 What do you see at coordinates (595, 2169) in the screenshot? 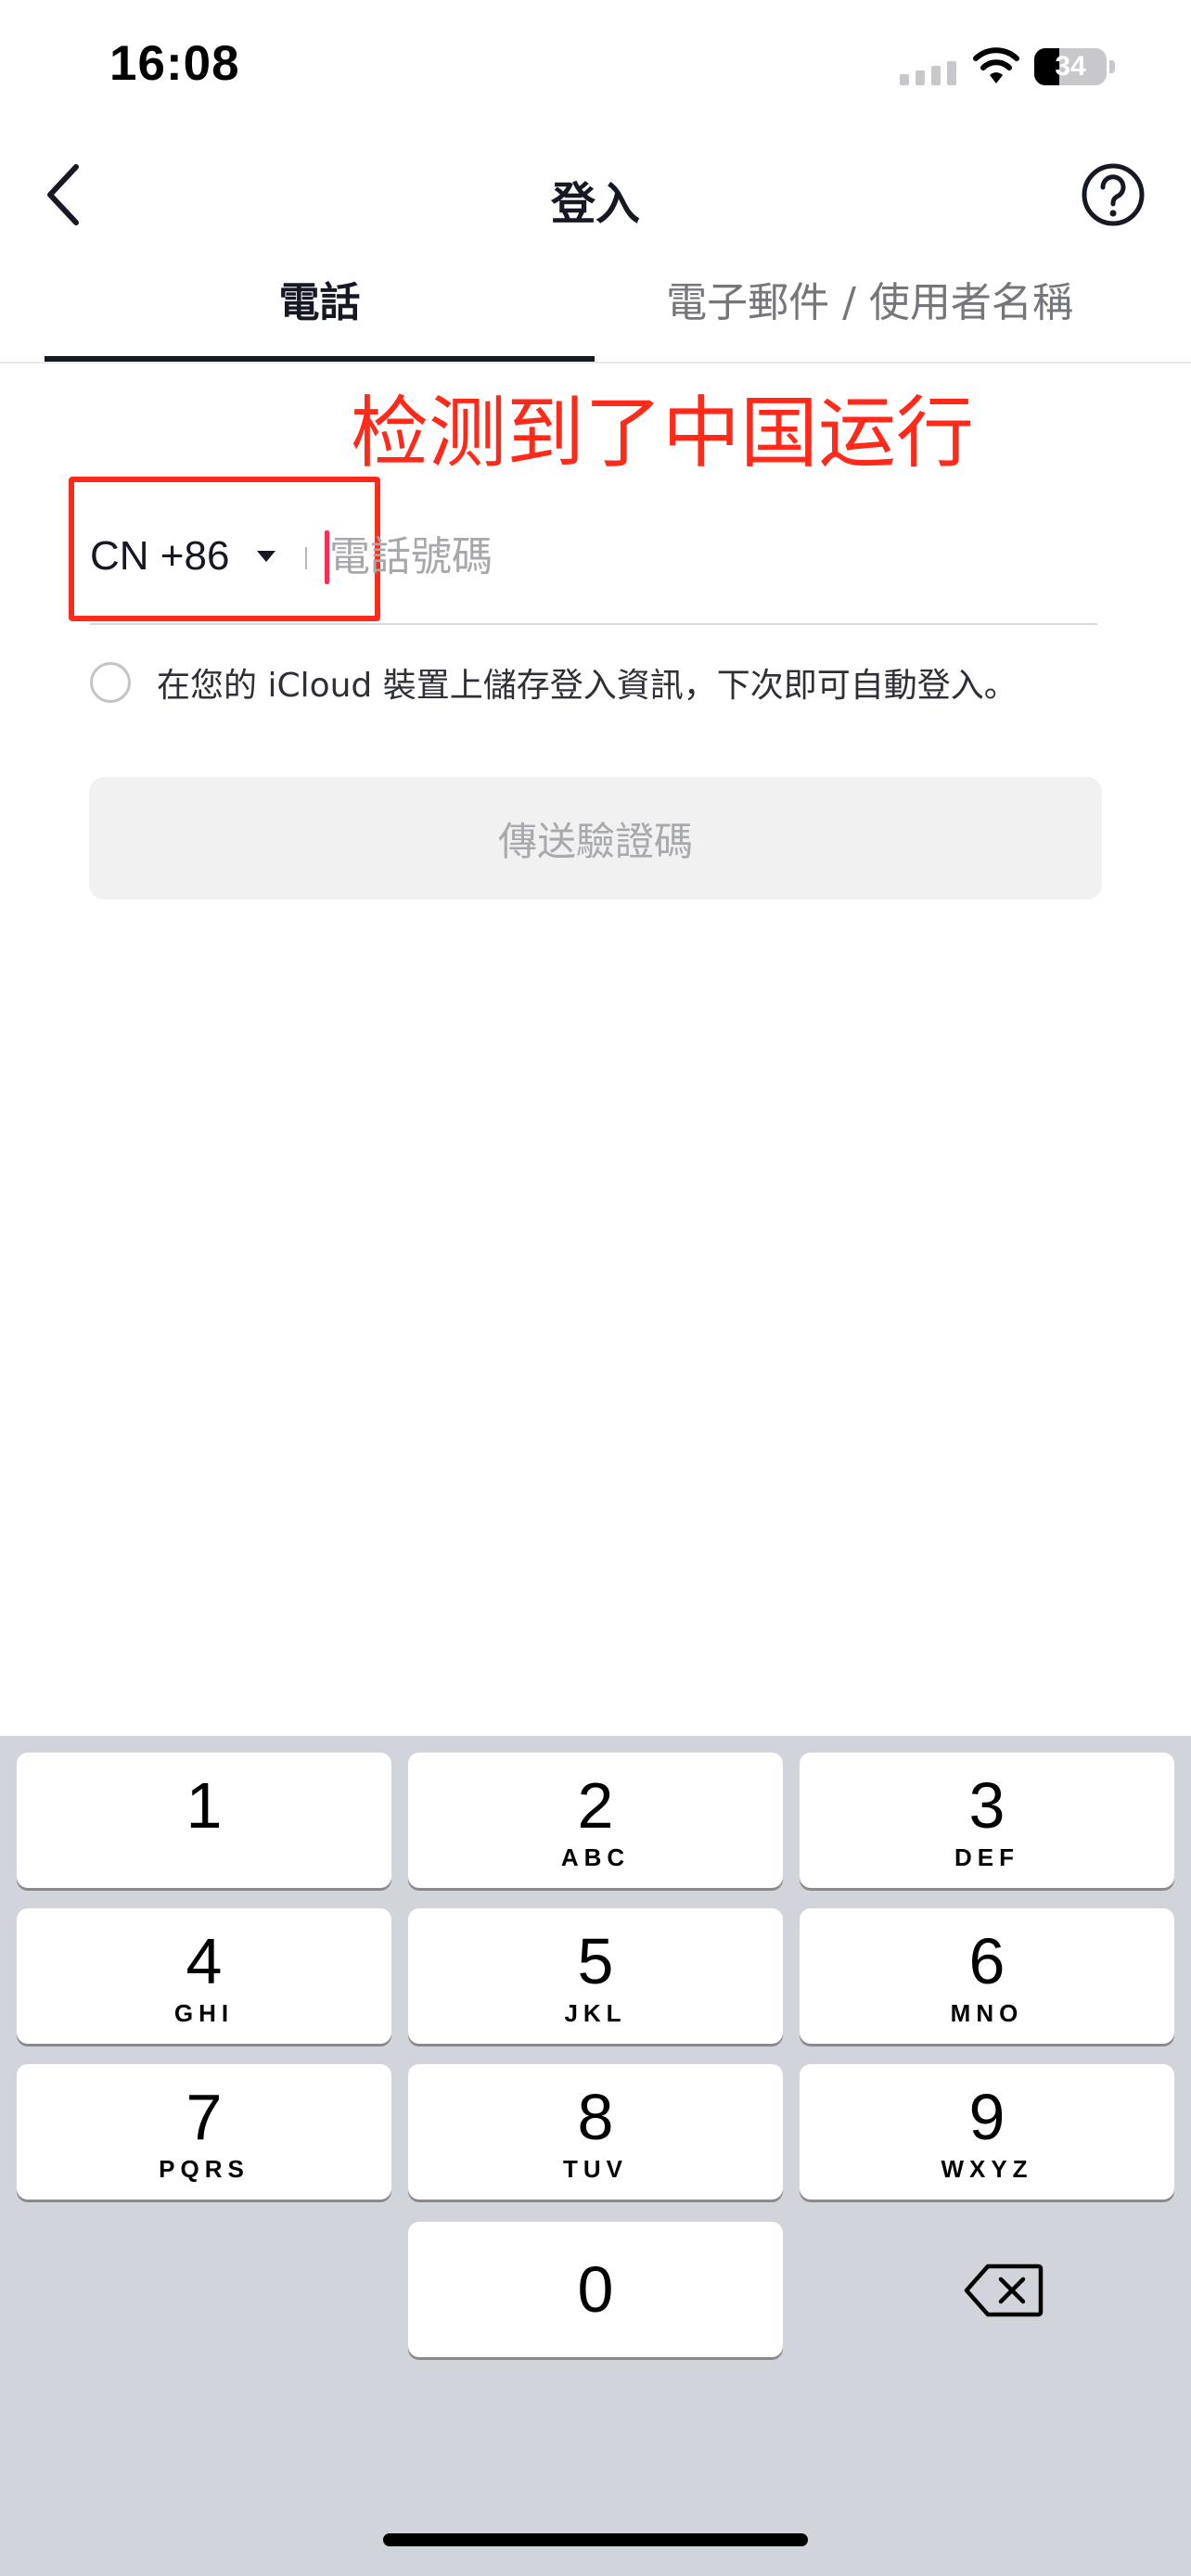
I see `key-letters: TUV` at bounding box center [595, 2169].